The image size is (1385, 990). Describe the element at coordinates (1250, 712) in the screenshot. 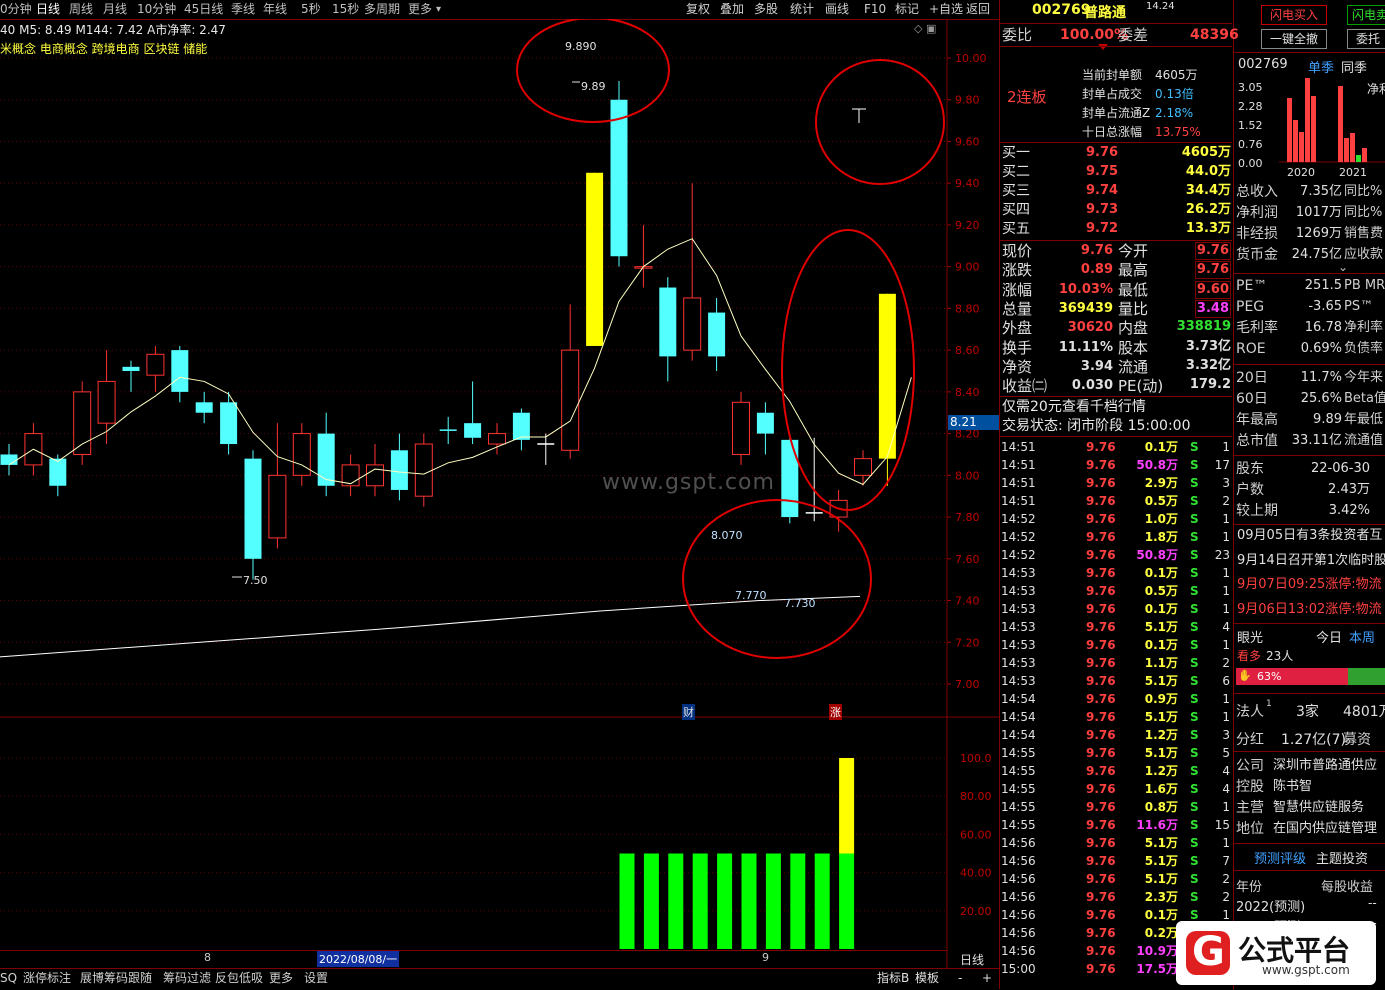

I see `org-key: 法人` at that location.